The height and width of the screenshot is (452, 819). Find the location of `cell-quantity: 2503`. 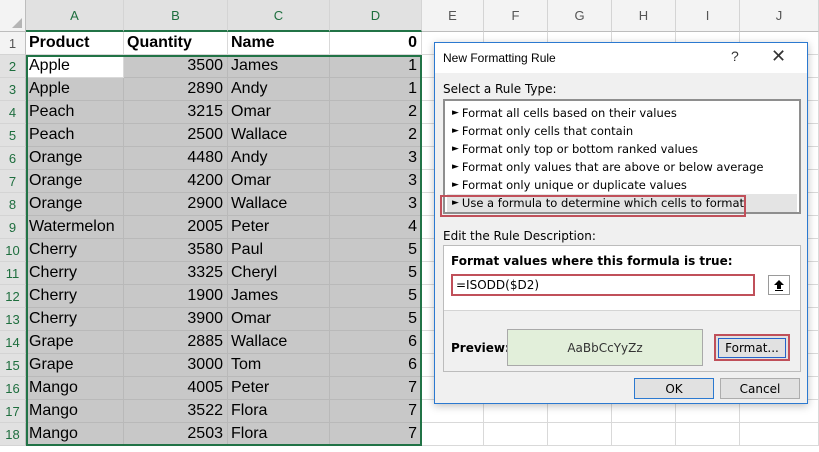

cell-quantity: 2503 is located at coordinates (176, 434).